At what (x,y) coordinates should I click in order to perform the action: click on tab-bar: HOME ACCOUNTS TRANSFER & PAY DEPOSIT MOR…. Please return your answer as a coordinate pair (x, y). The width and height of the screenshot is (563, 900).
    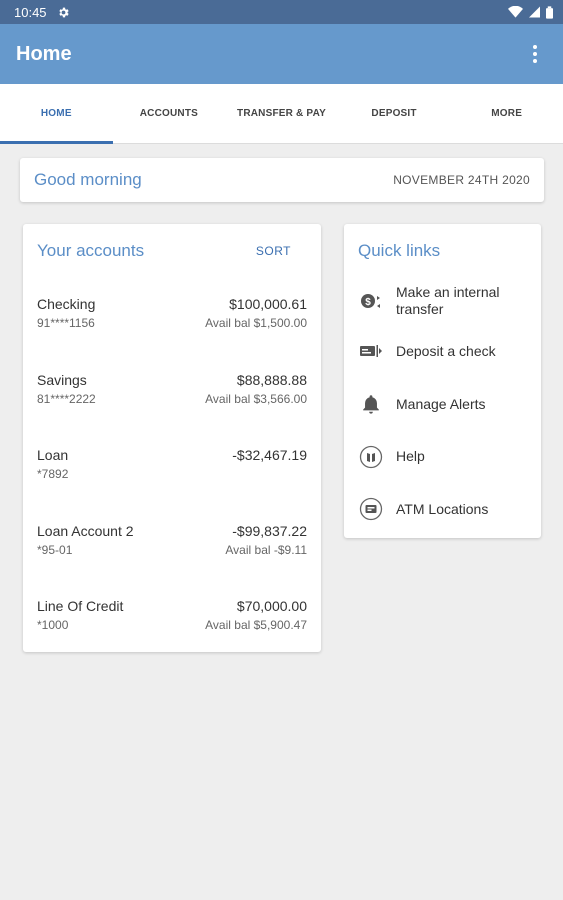
    Looking at the image, I should click on (281, 114).